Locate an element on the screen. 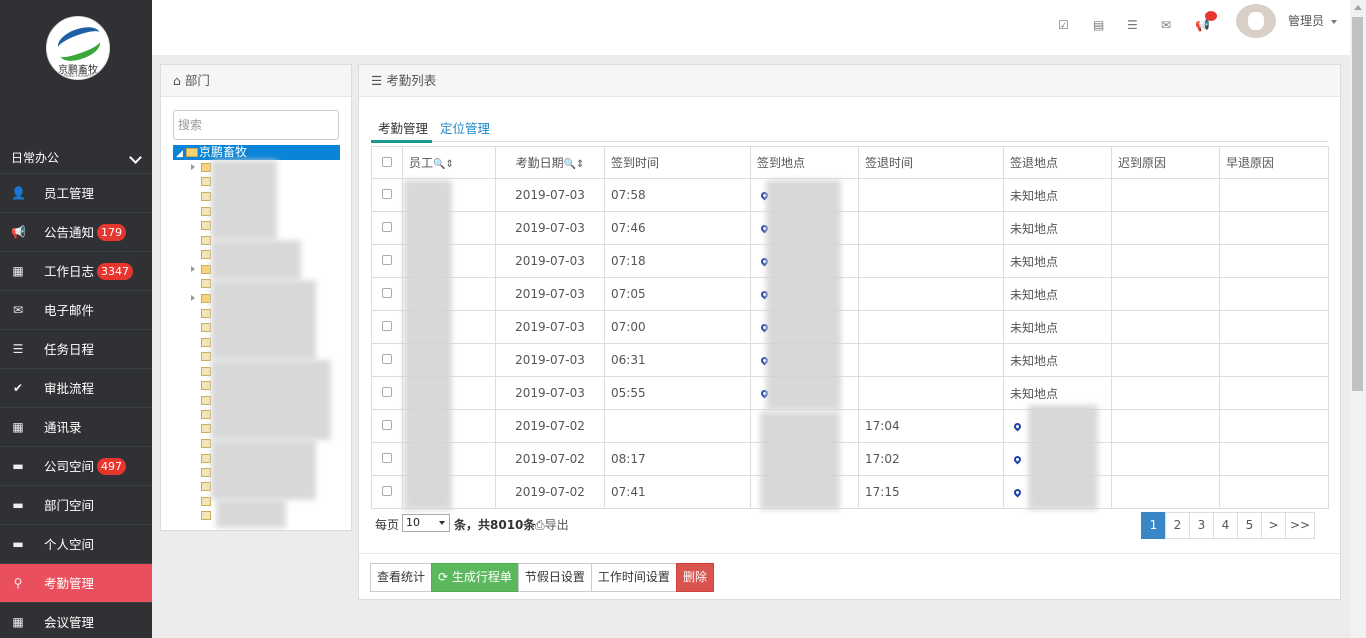 This screenshot has width=1366, height=638. avatar is located at coordinates (1256, 21).